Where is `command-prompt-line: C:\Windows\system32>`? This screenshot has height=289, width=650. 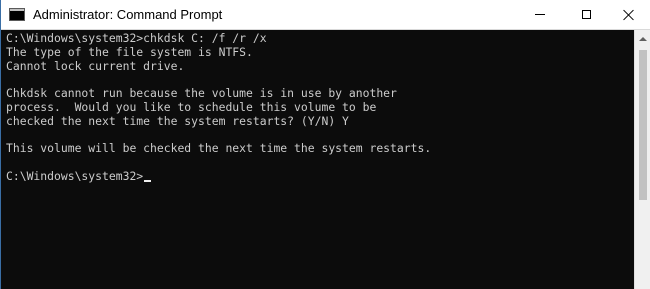
command-prompt-line: C:\Windows\system32> is located at coordinates (316, 176).